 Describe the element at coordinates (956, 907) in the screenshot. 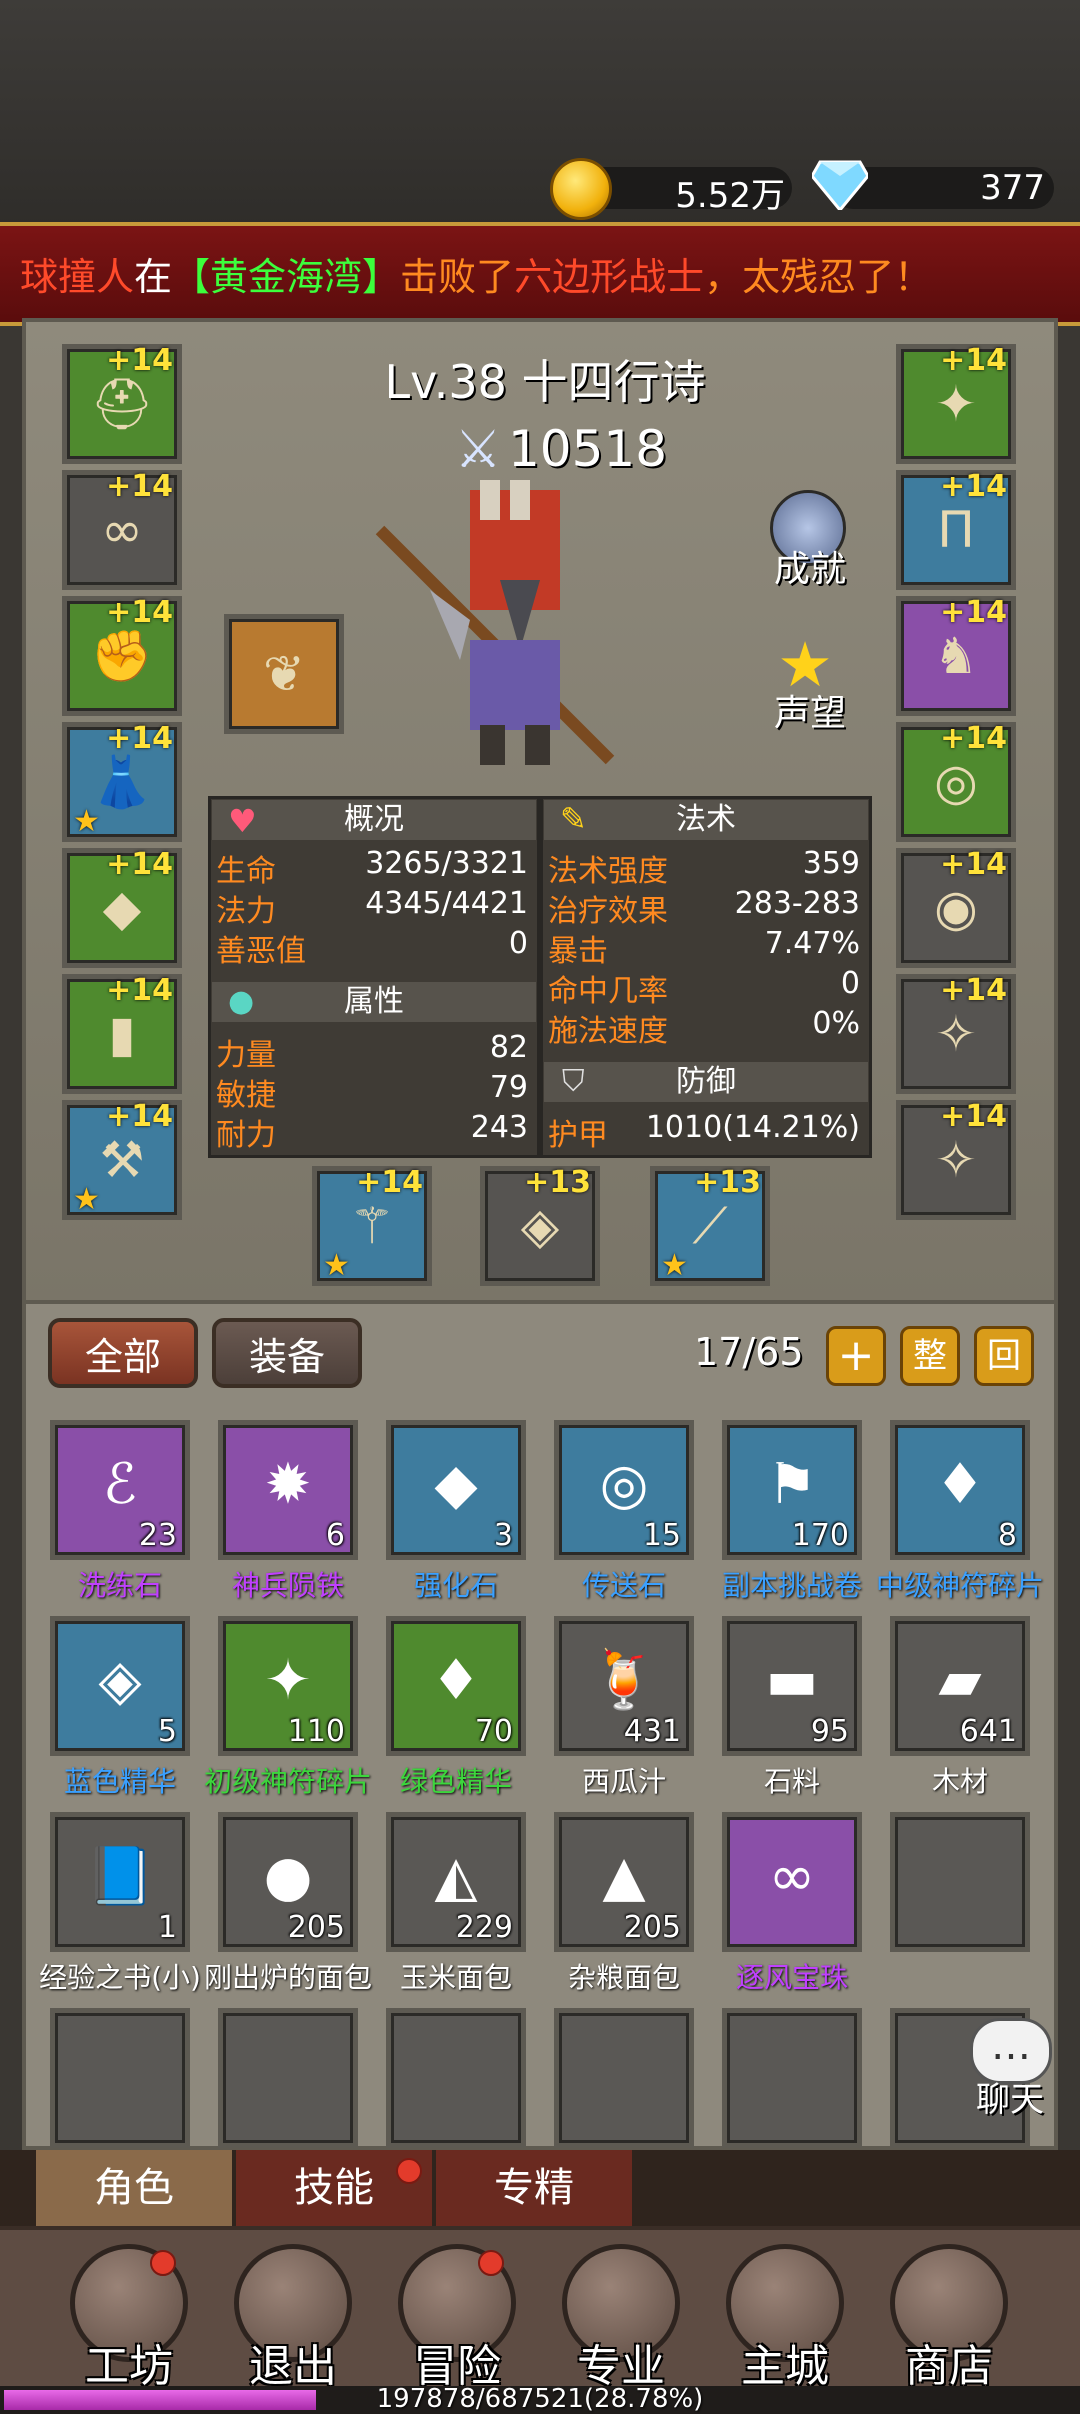

I see `equip_right-slot-4: ◉ +14` at that location.